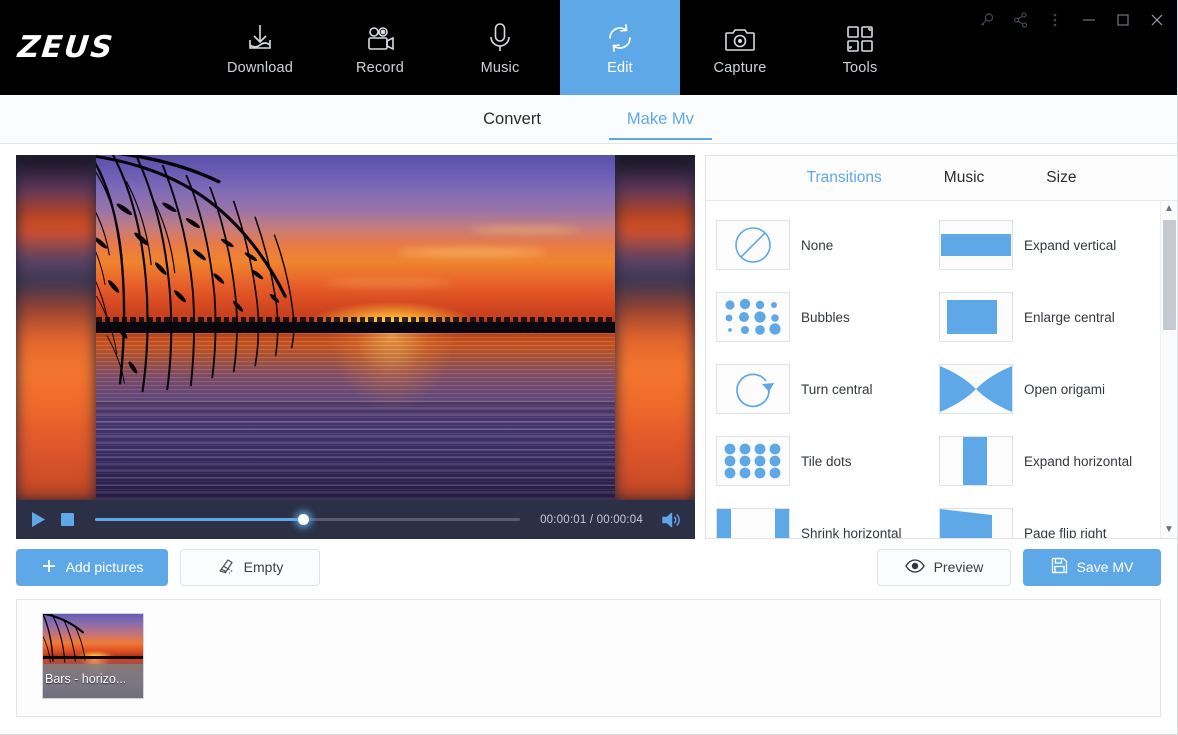 The image size is (1178, 735). Describe the element at coordinates (588, 567) in the screenshot. I see `action-button-row: Add pictures Empty Preview Save MV` at that location.